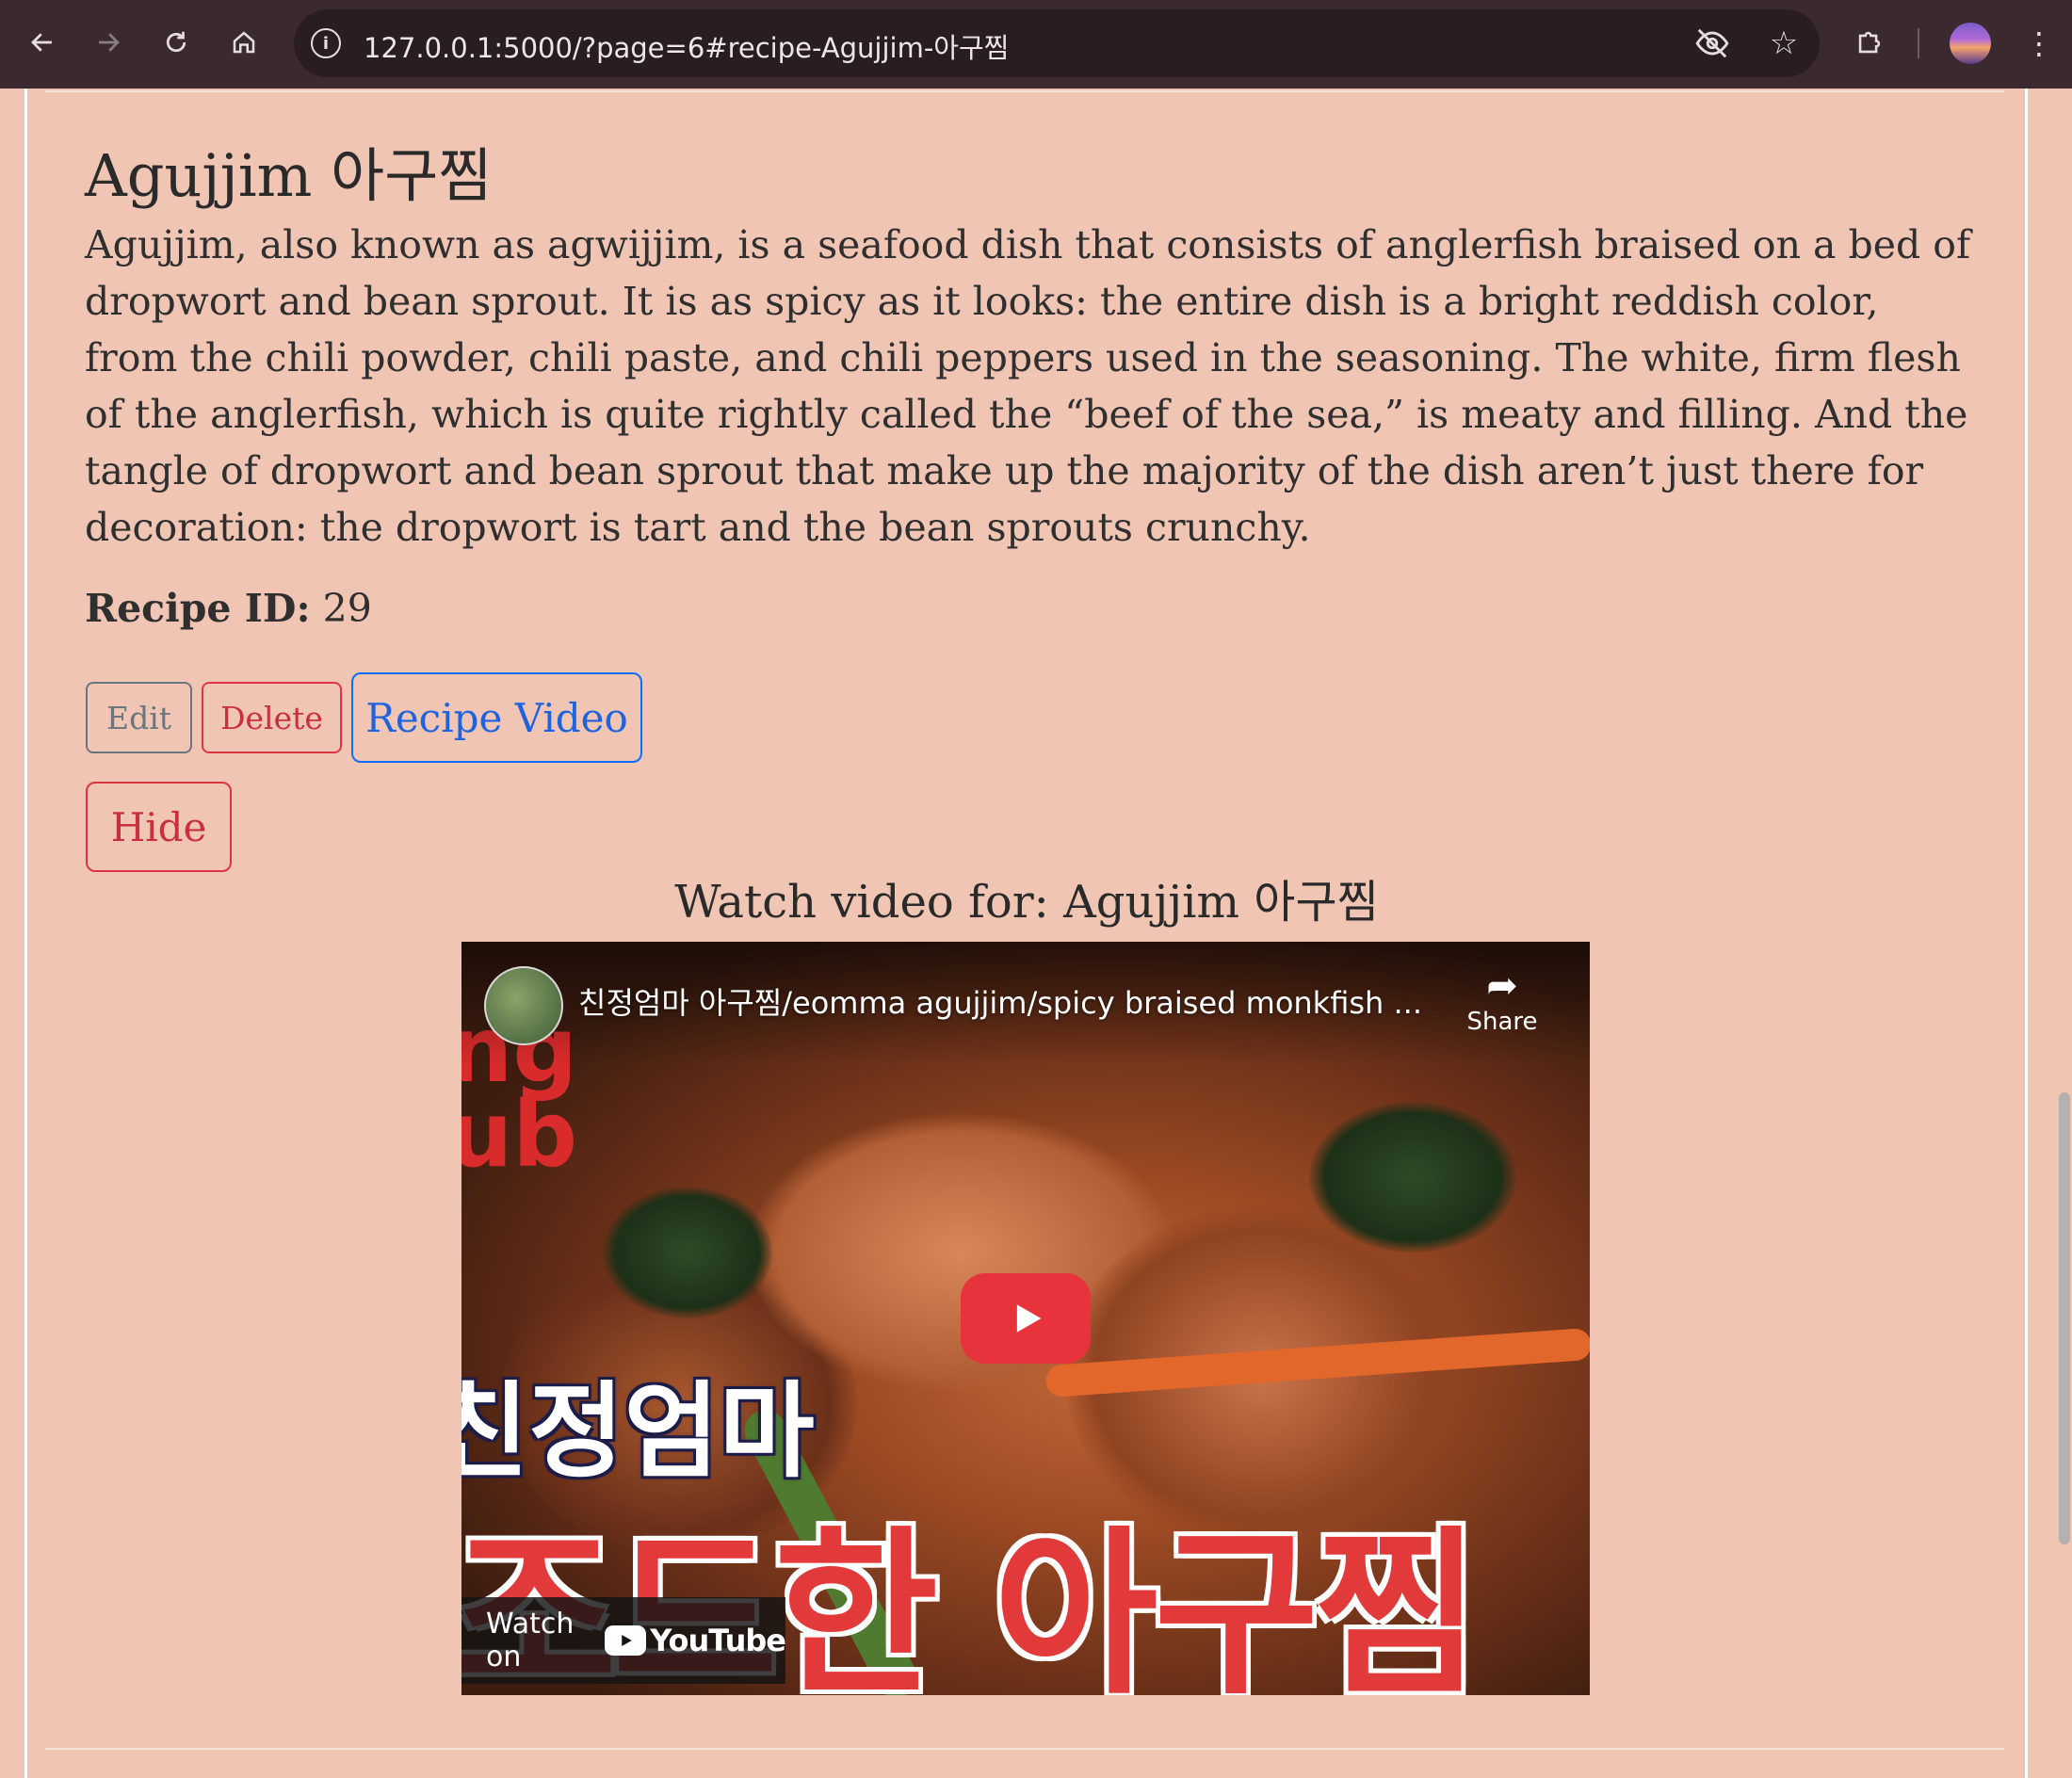 This screenshot has height=1778, width=2072. What do you see at coordinates (496, 717) in the screenshot?
I see `recipe-video-button: Recipe Video` at bounding box center [496, 717].